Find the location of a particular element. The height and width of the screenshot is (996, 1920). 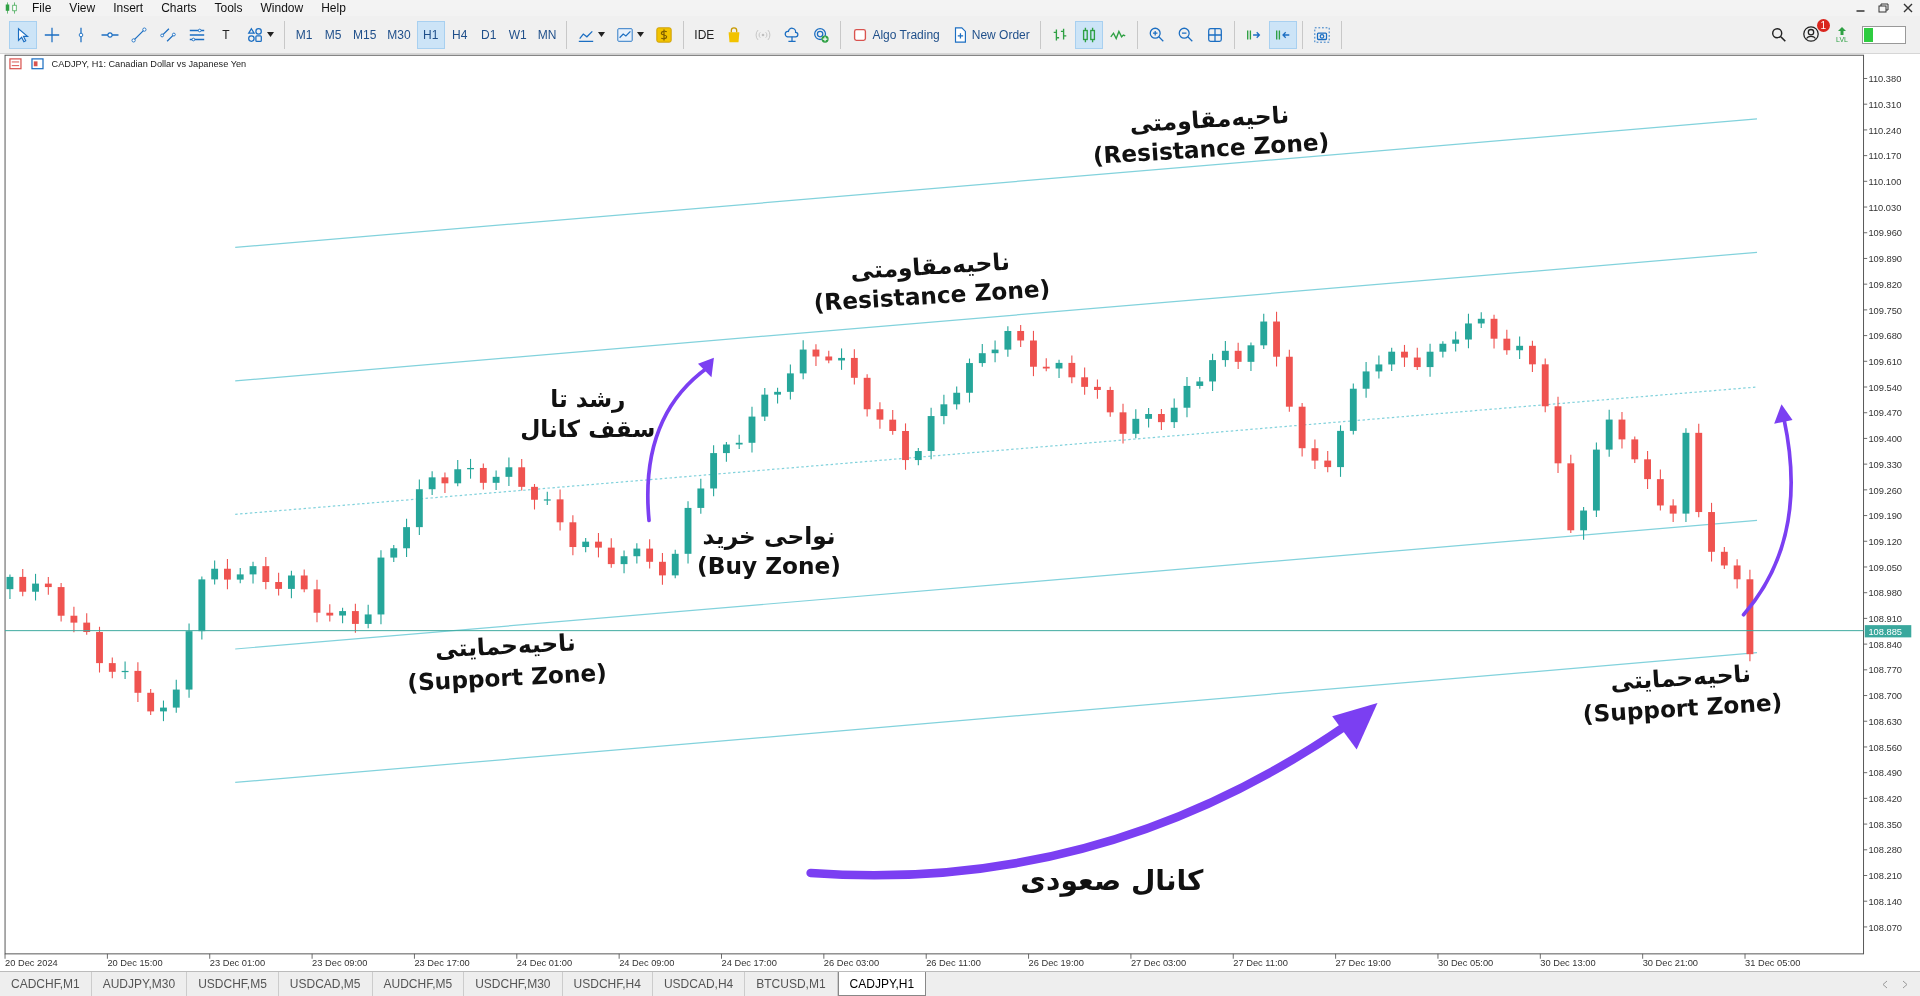

menu-item: File is located at coordinates (45, 8).